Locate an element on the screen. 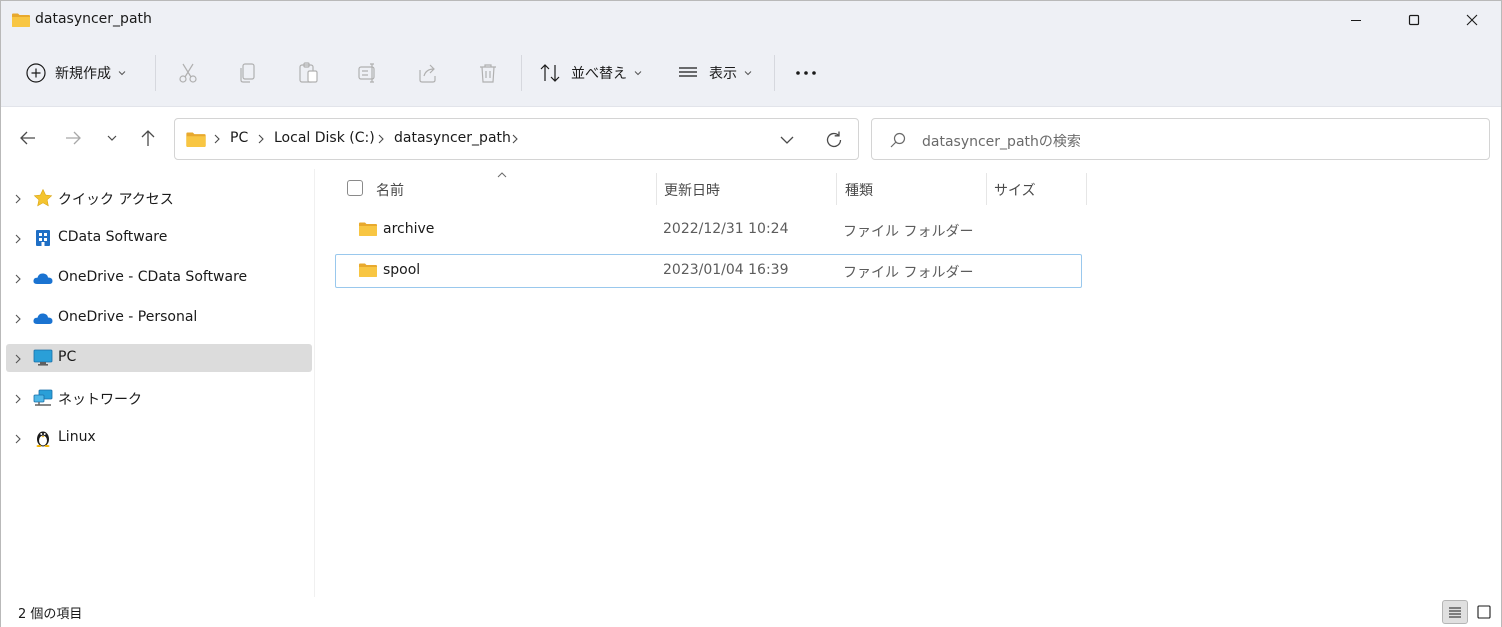 Image resolution: width=1502 pixels, height=627 pixels. paste-icon is located at coordinates (308, 73).